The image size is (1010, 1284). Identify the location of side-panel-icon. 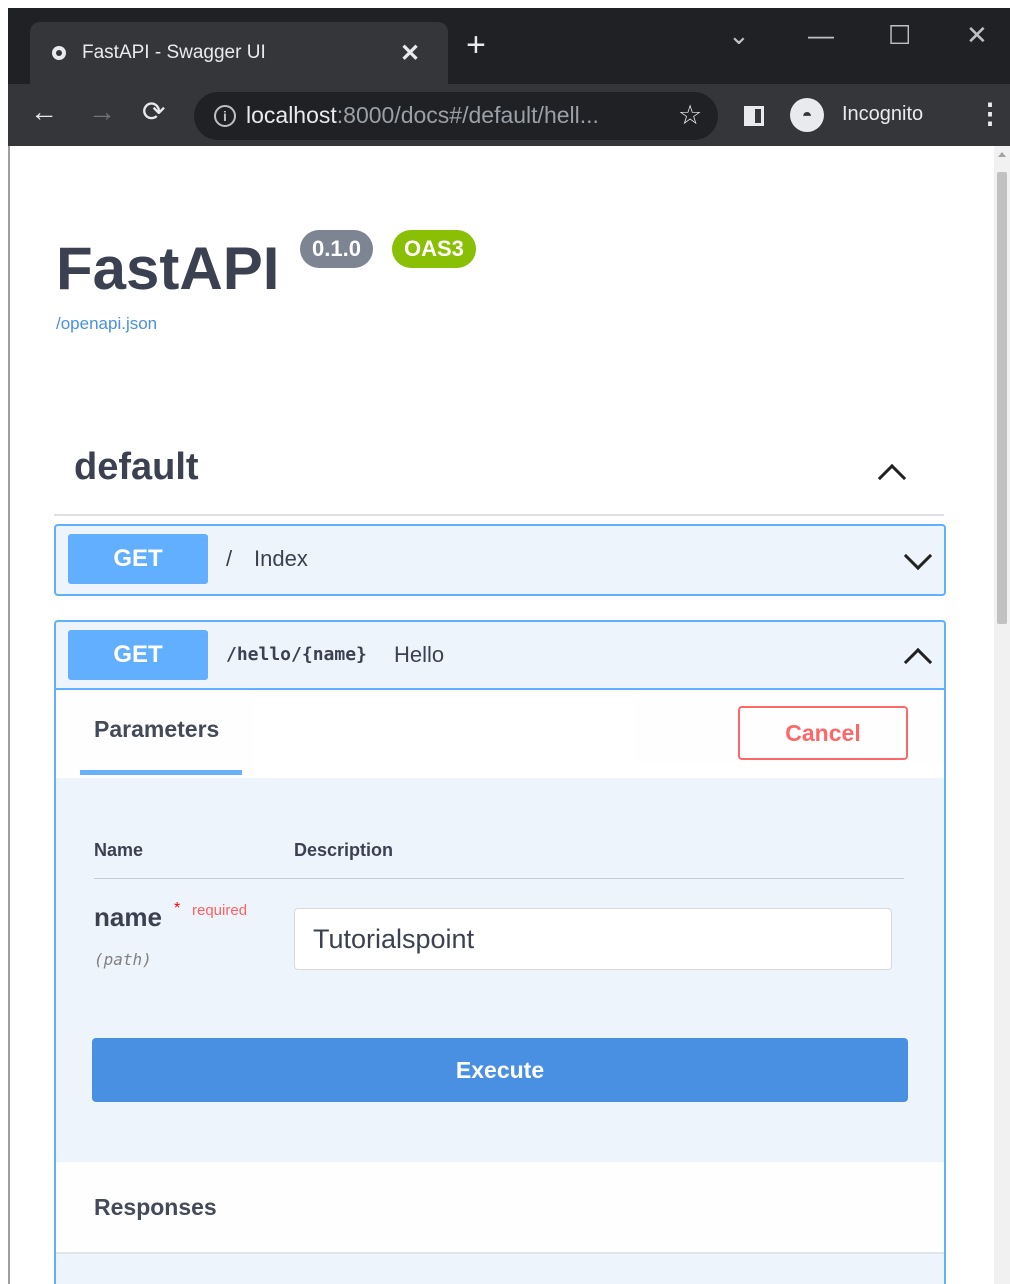
(754, 116).